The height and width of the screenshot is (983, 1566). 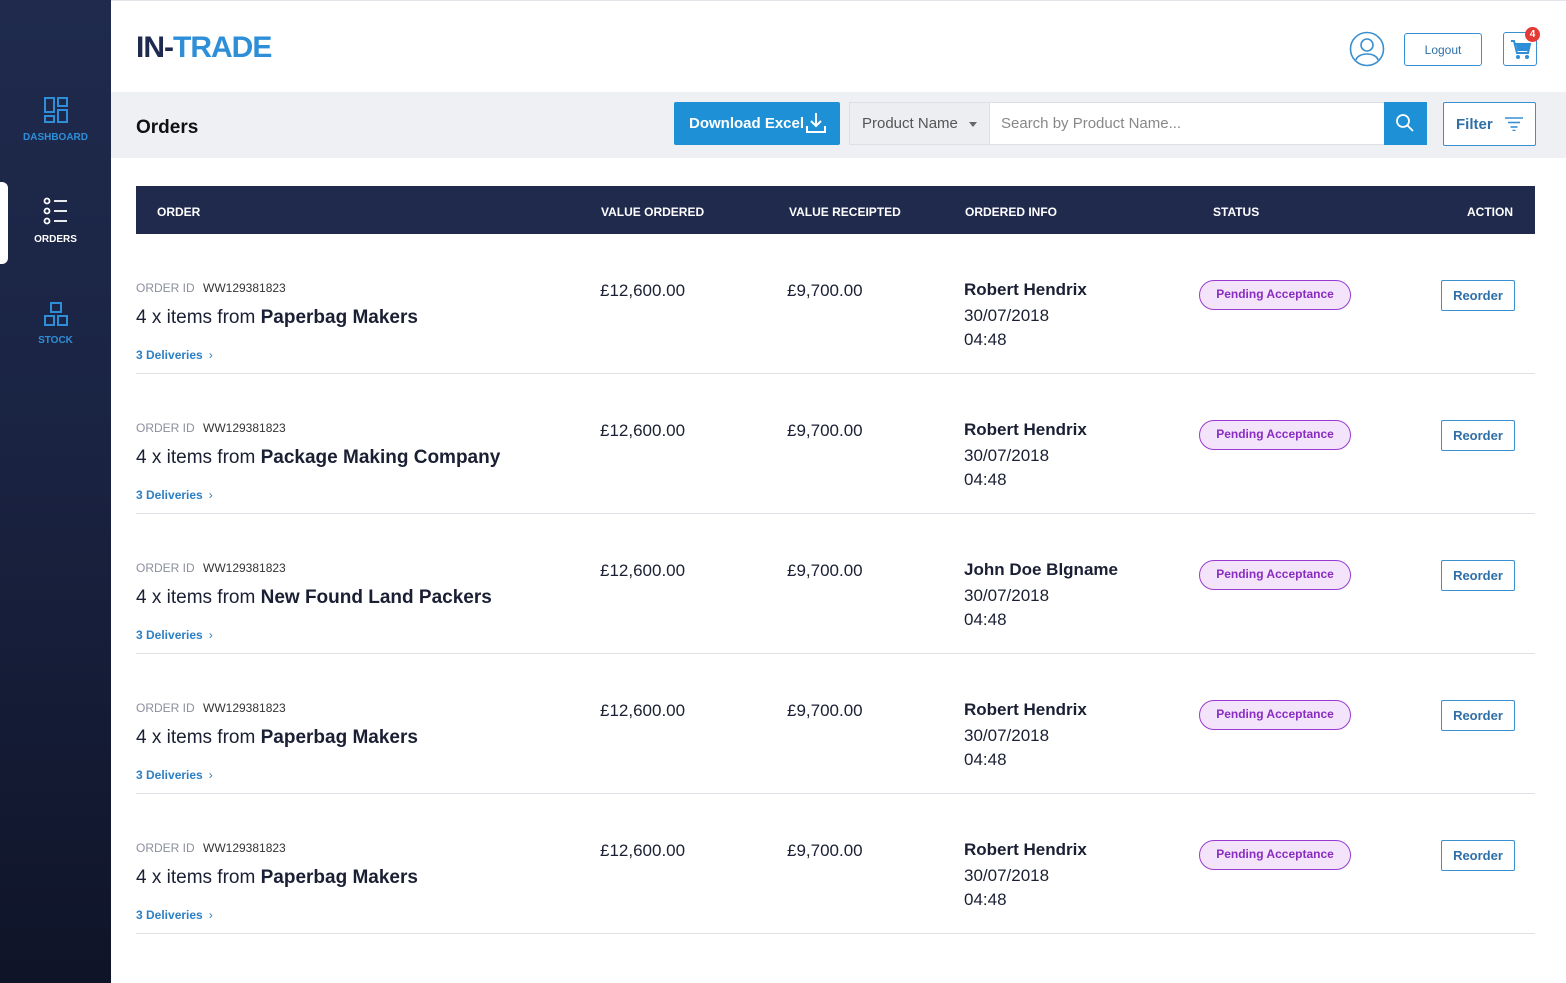 What do you see at coordinates (1367, 49) in the screenshot?
I see `user-avatar-icon` at bounding box center [1367, 49].